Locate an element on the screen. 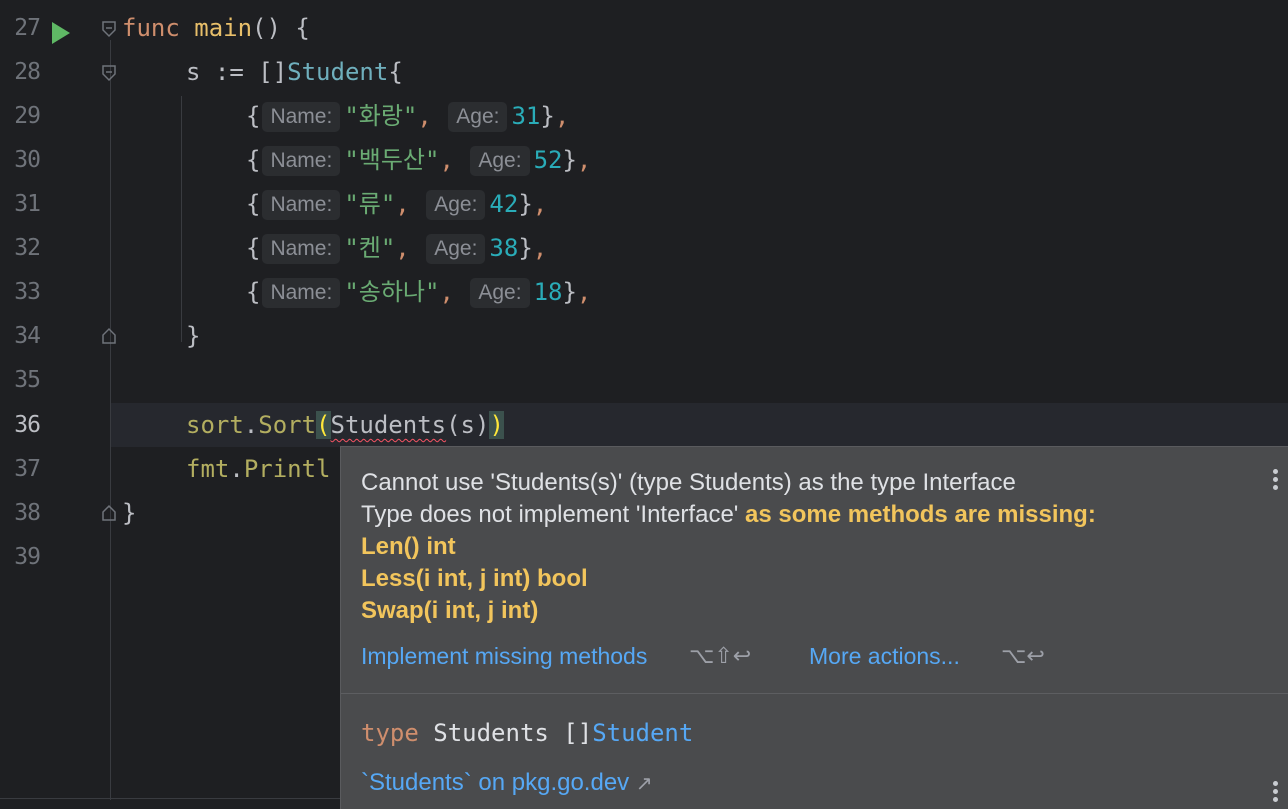 Image resolution: width=1288 pixels, height=809 pixels. line-number: 38 is located at coordinates (27, 513).